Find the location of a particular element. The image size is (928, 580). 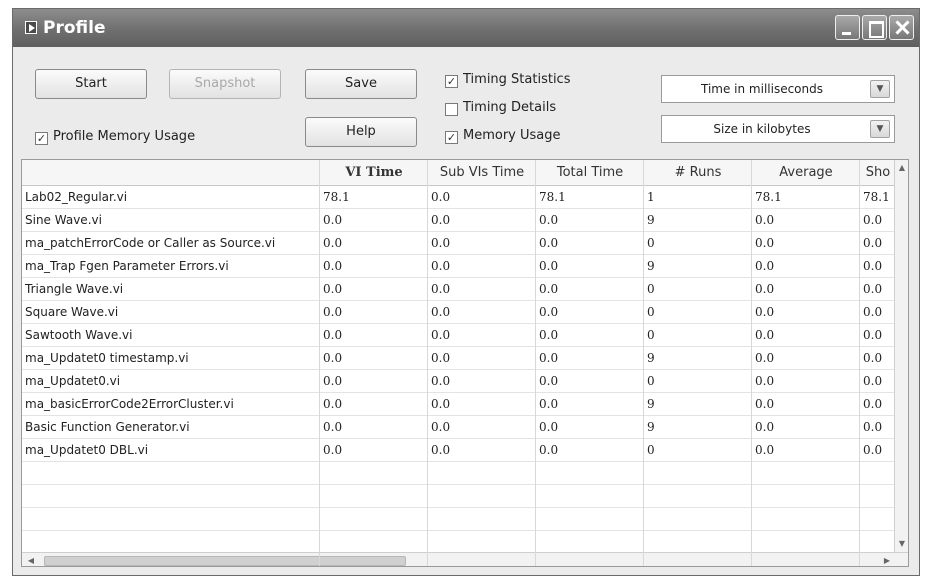

column-header: Average is located at coordinates (806, 173).